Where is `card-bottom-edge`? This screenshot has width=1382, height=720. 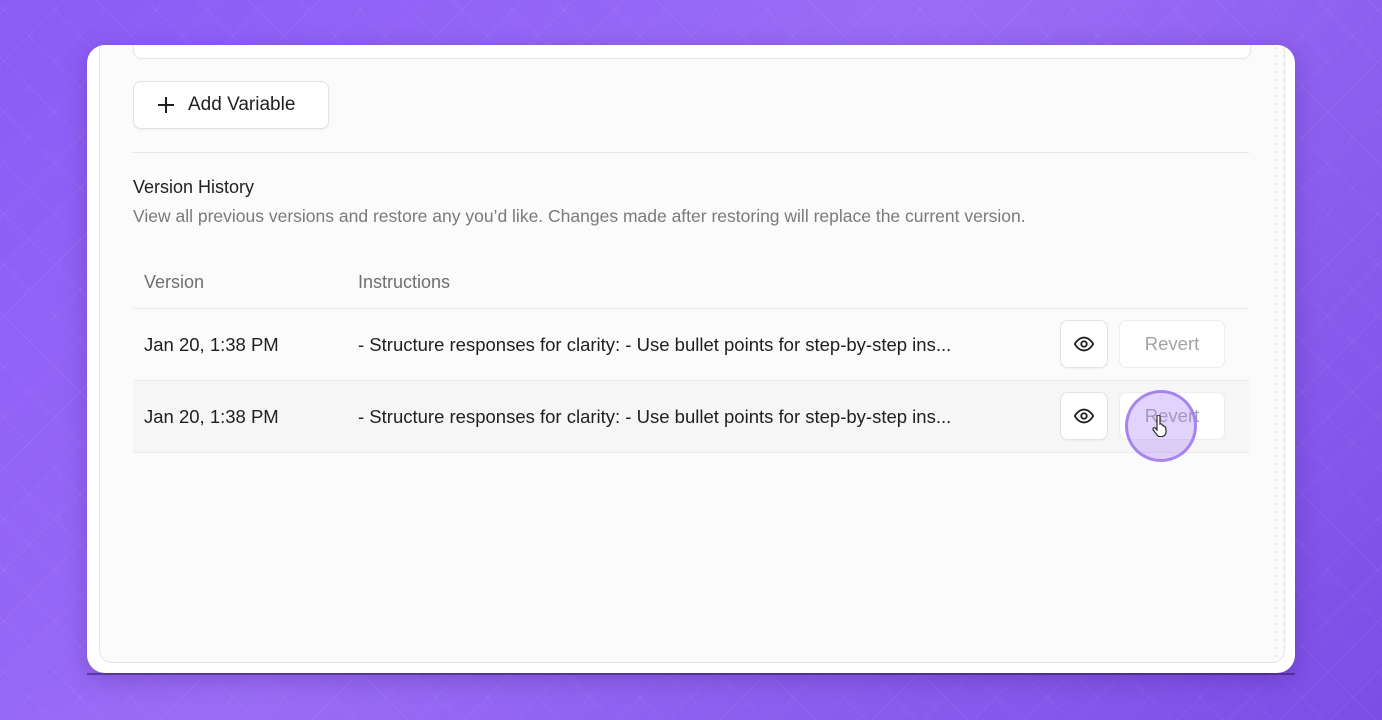
card-bottom-edge is located at coordinates (691, 674).